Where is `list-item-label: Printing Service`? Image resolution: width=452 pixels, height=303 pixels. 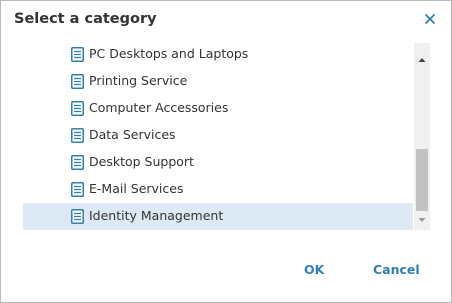
list-item-label: Printing Service is located at coordinates (138, 80).